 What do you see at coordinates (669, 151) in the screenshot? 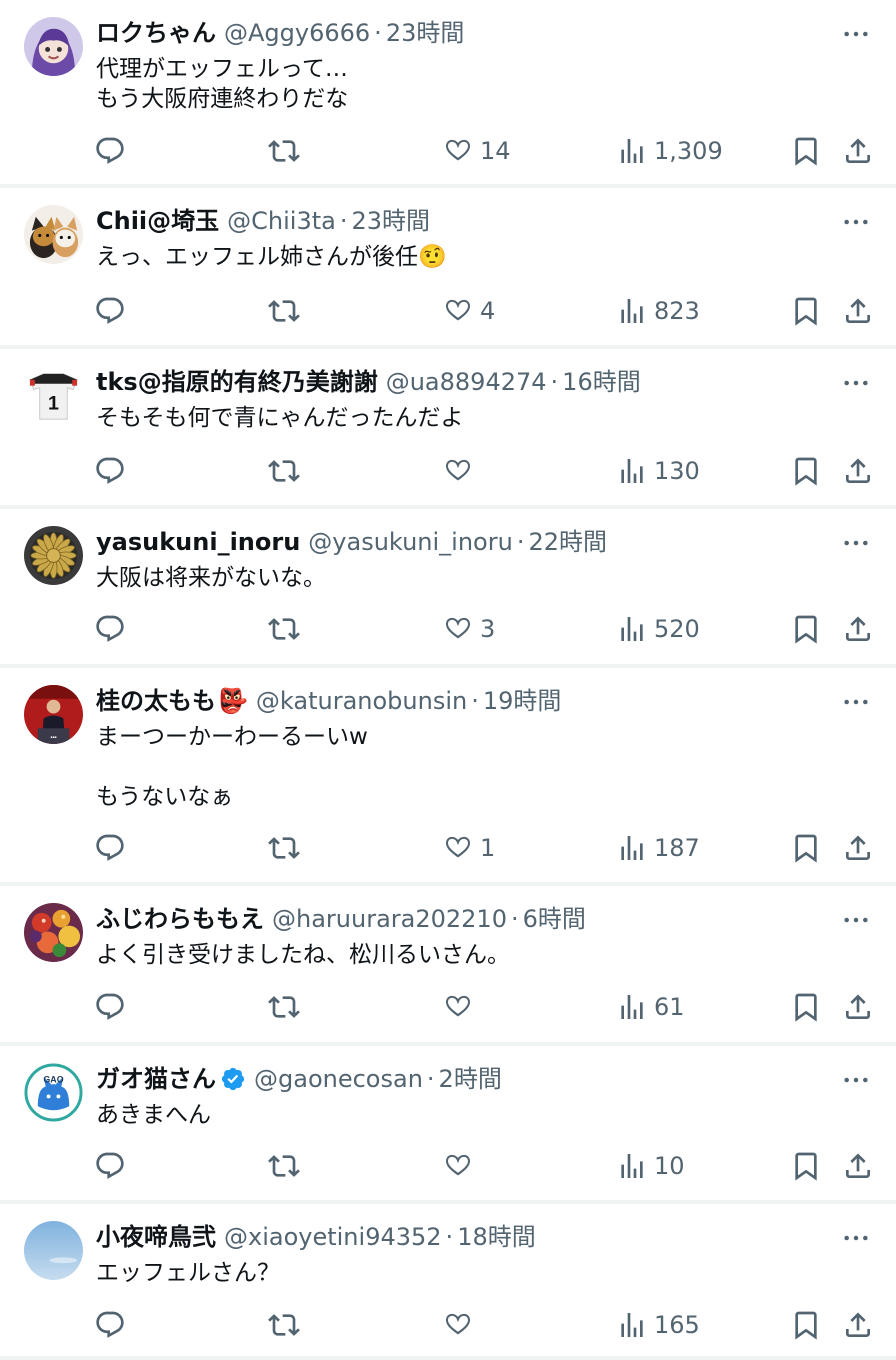
I see `views-button: 1,309` at bounding box center [669, 151].